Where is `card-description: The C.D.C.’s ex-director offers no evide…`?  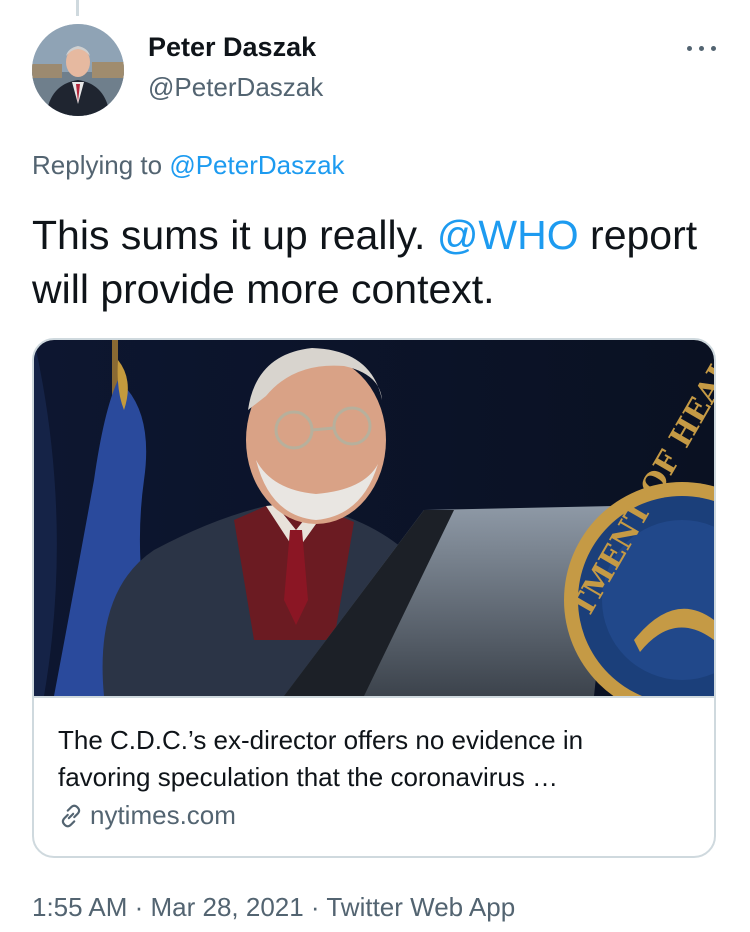 card-description: The C.D.C.’s ex-director offers no evide… is located at coordinates (373, 759).